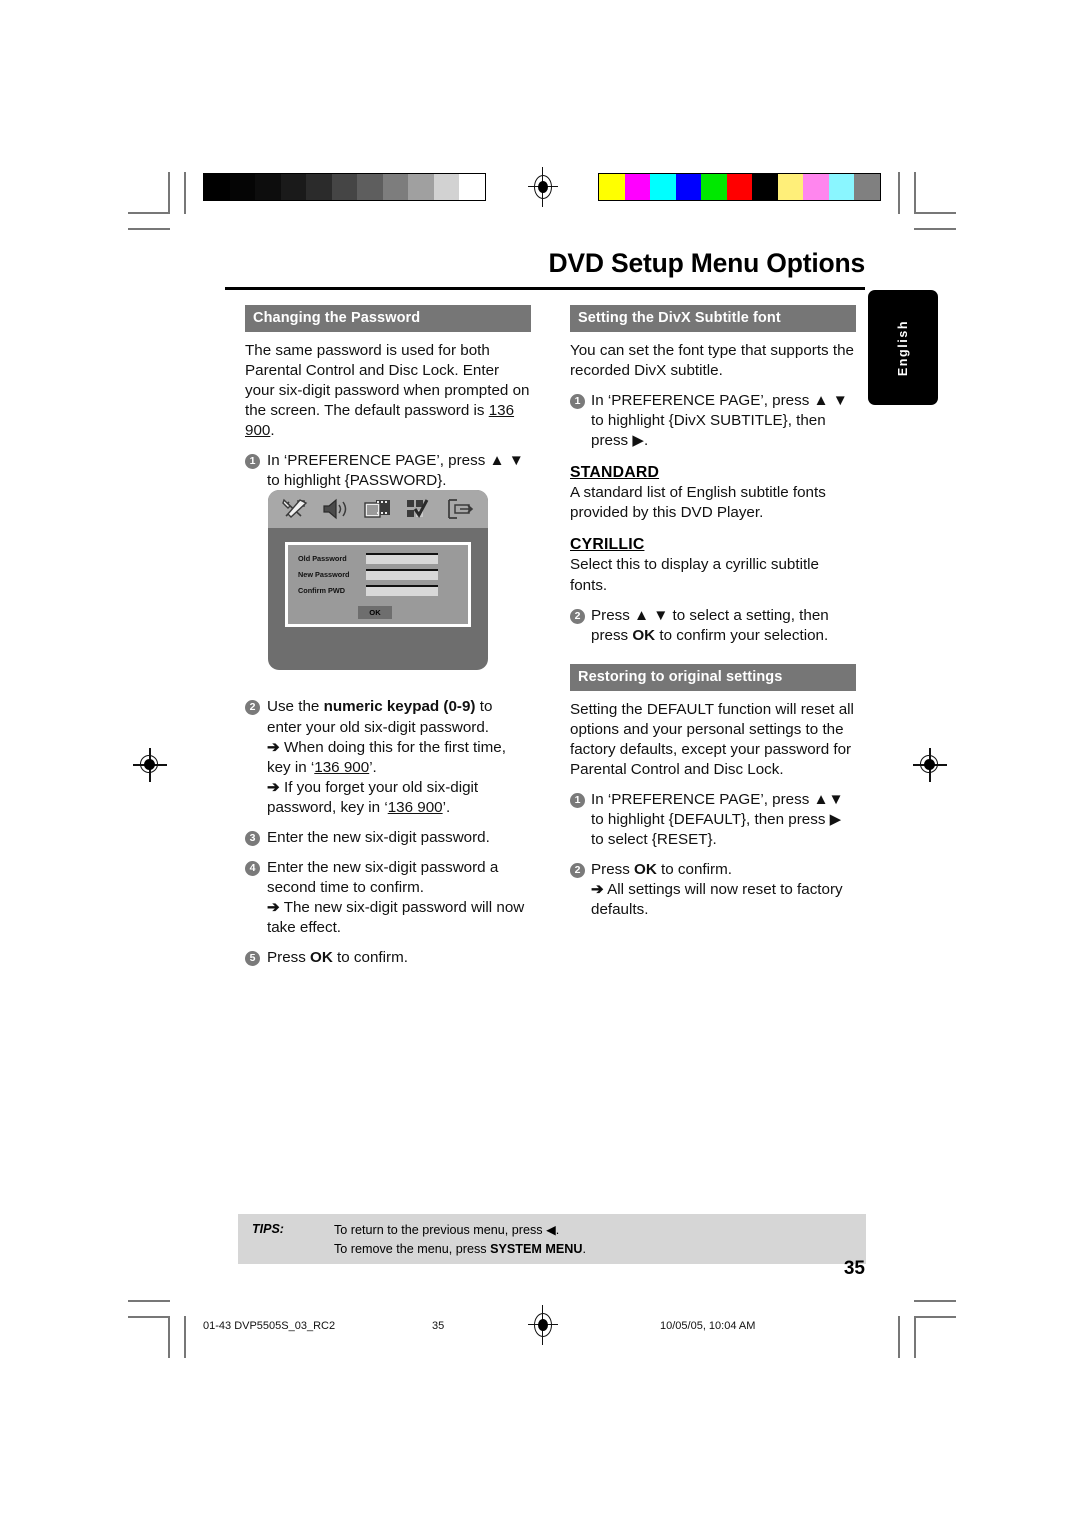 The width and height of the screenshot is (1080, 1528). Describe the element at coordinates (268, 1229) in the screenshot. I see `tips-label: TIPS:` at that location.